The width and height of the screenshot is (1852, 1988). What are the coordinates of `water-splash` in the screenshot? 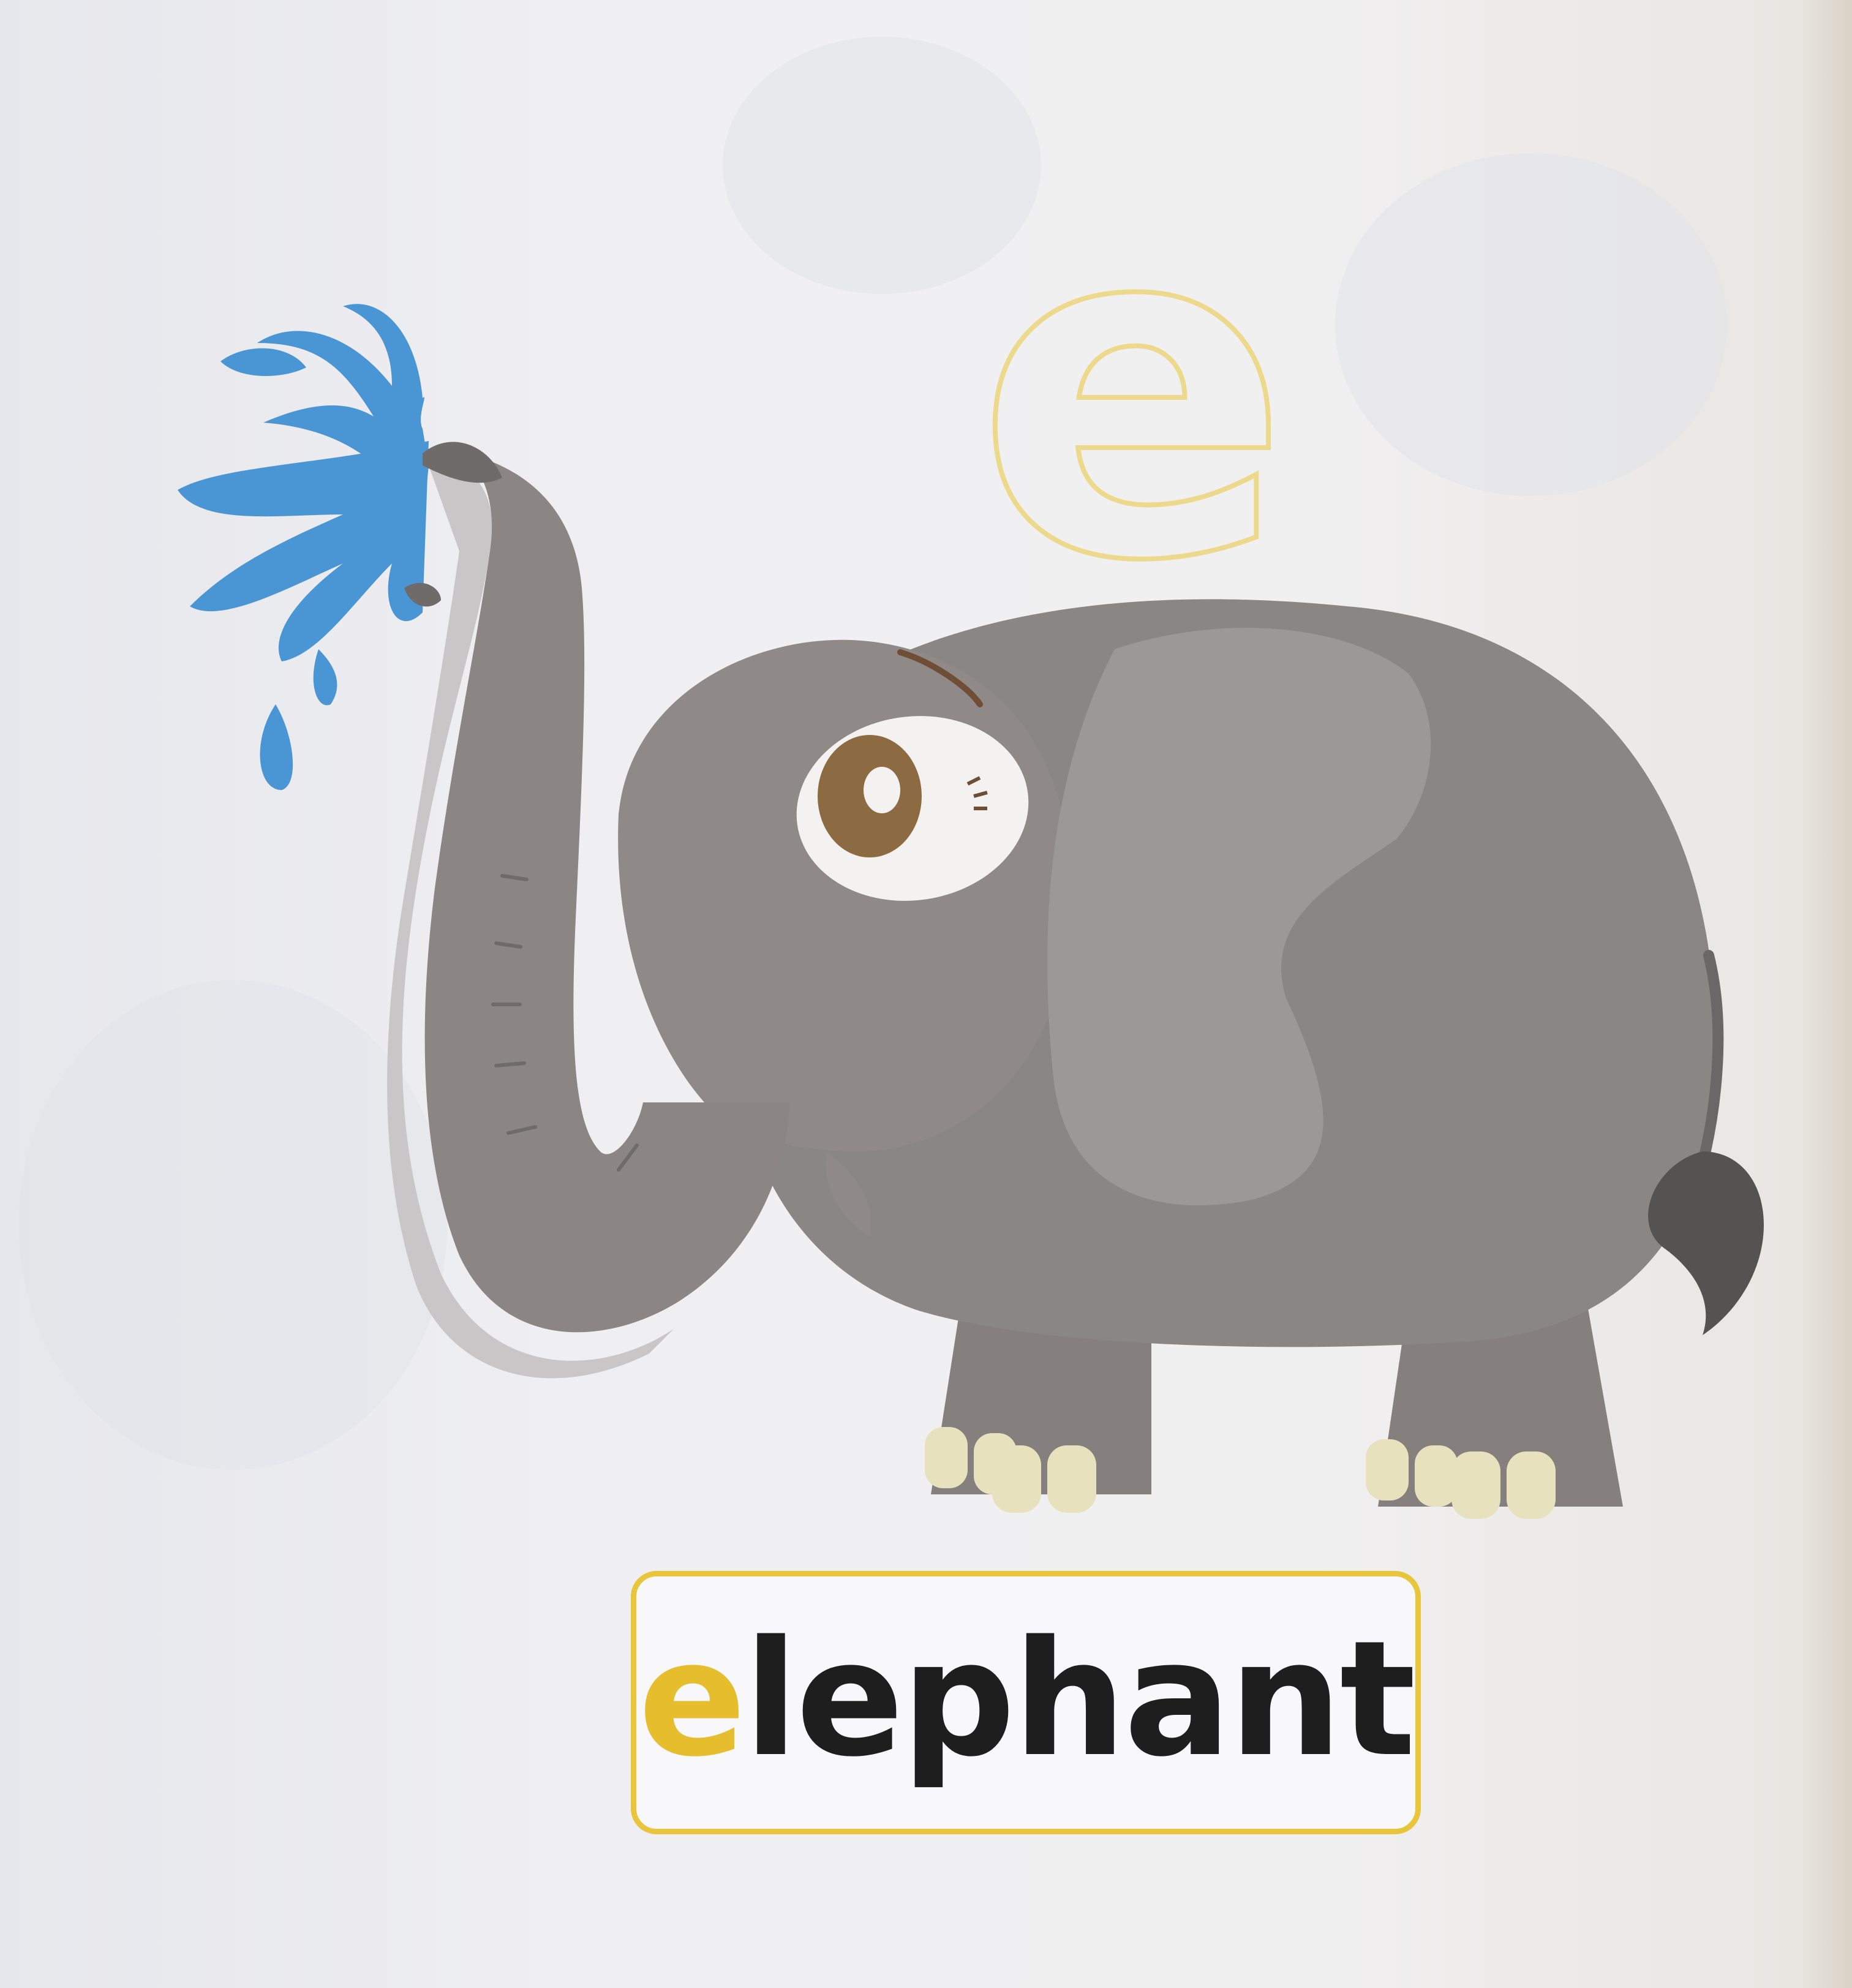 It's located at (304, 547).